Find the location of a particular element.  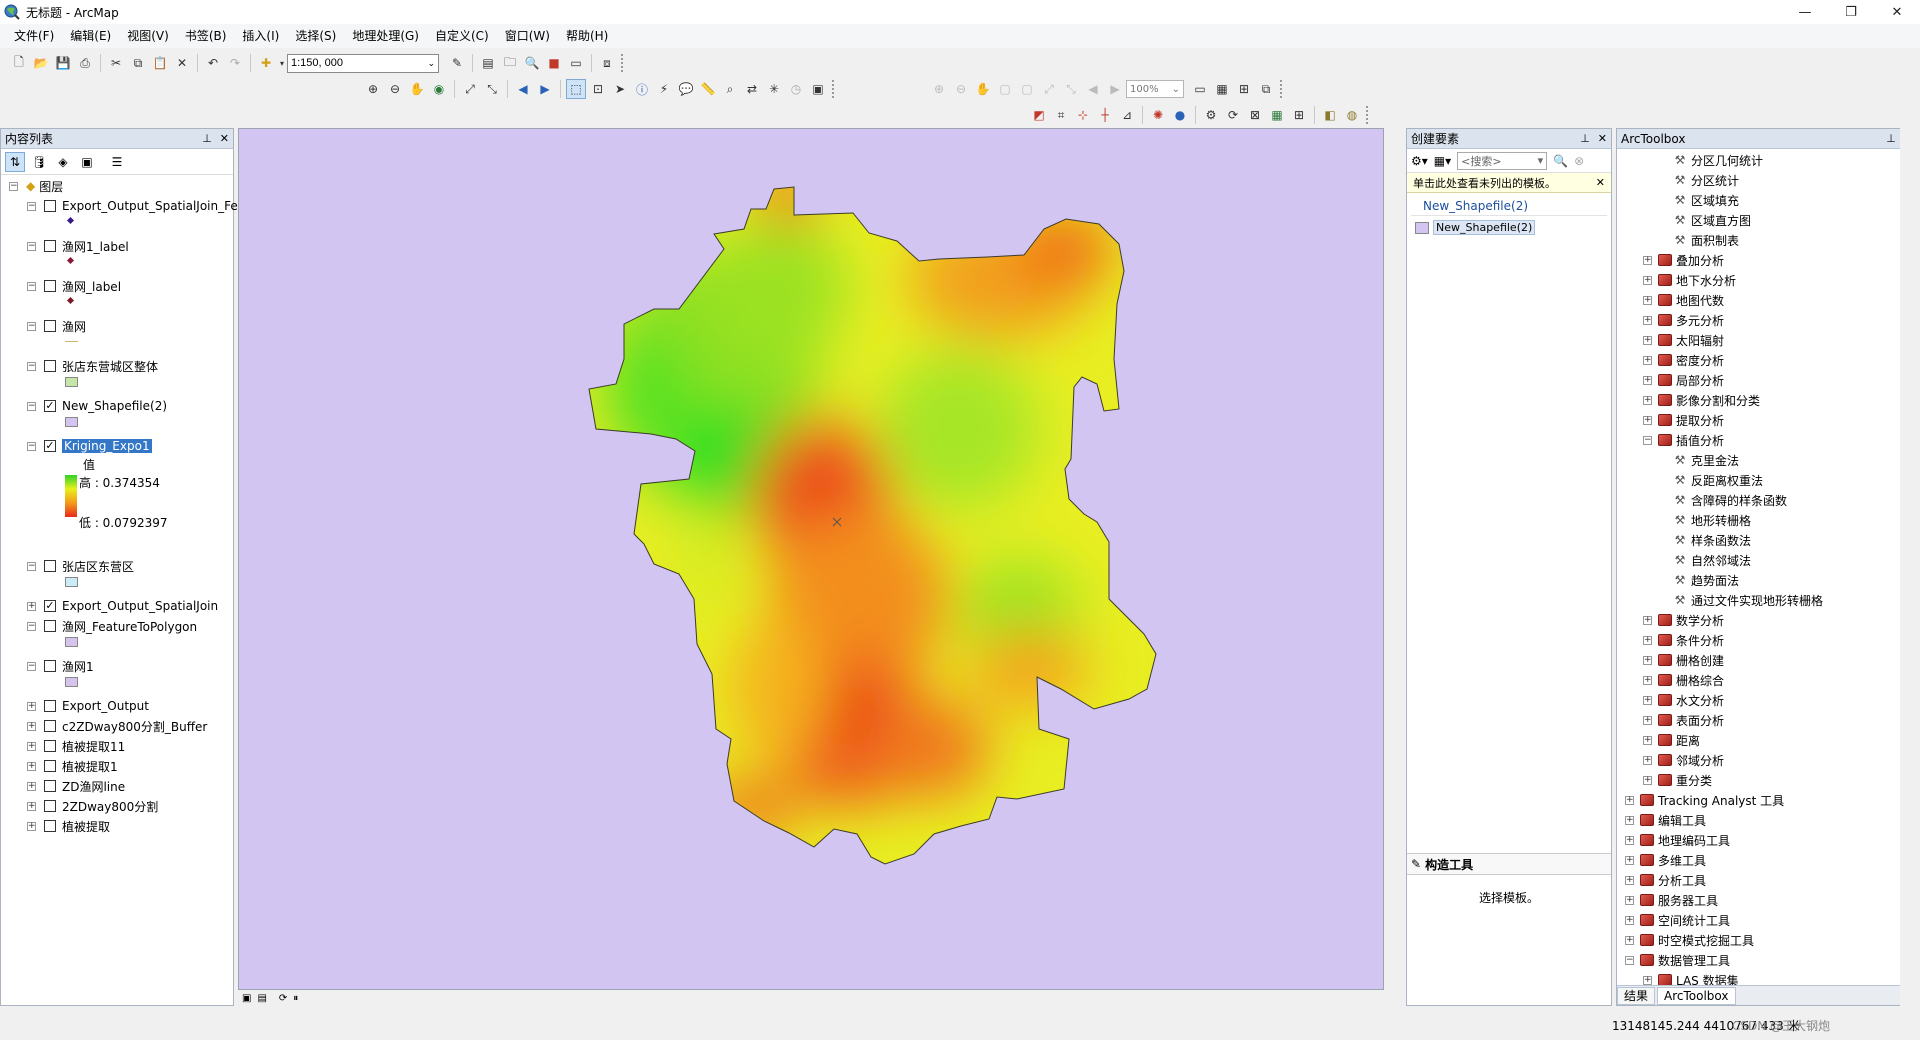

layer-row: +2ZDway800分割 is located at coordinates (92, 806).